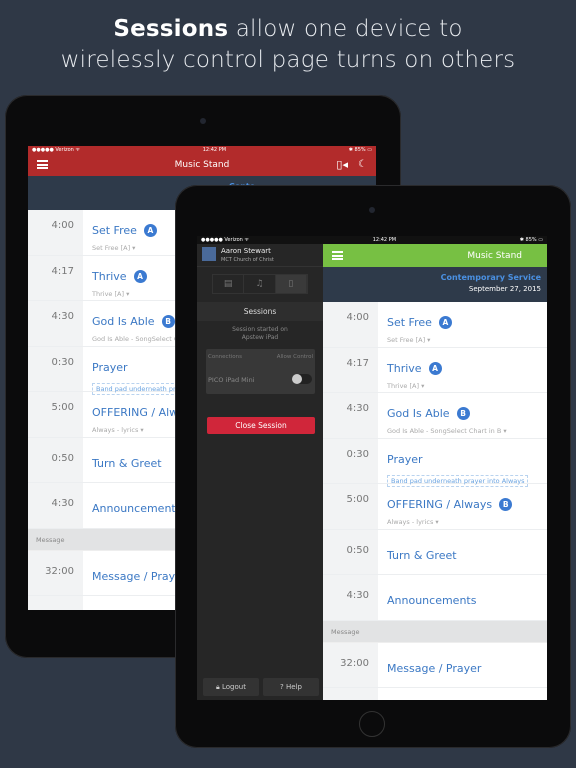 Image resolution: width=576 pixels, height=768 pixels. I want to click on item-content: Turn & Greet, so click(462, 552).